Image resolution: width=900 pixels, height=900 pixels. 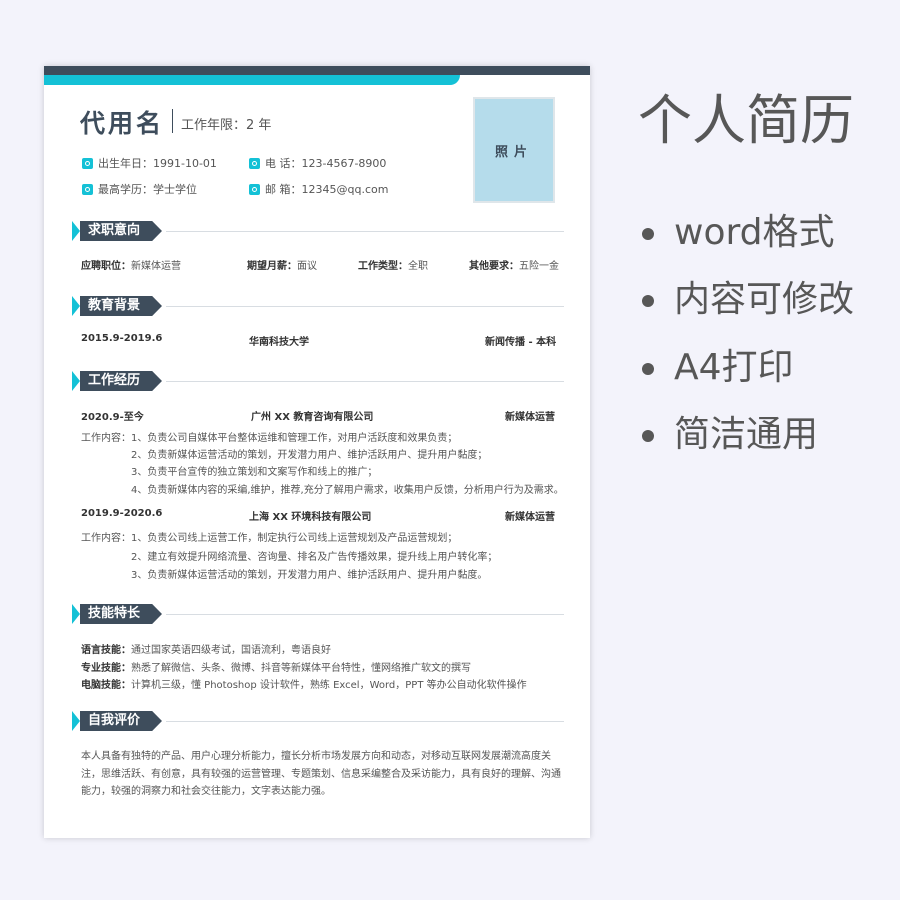 I want to click on skill-language: 语言技能：通过国家英语四级考试，国语流利，粤语良好, so click(x=206, y=648).